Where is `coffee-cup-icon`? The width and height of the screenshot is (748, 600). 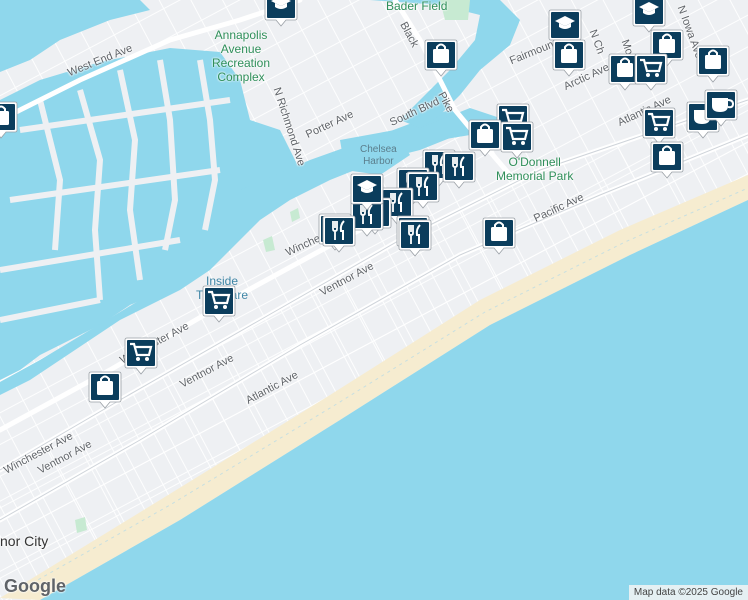 coffee-cup-icon is located at coordinates (721, 108).